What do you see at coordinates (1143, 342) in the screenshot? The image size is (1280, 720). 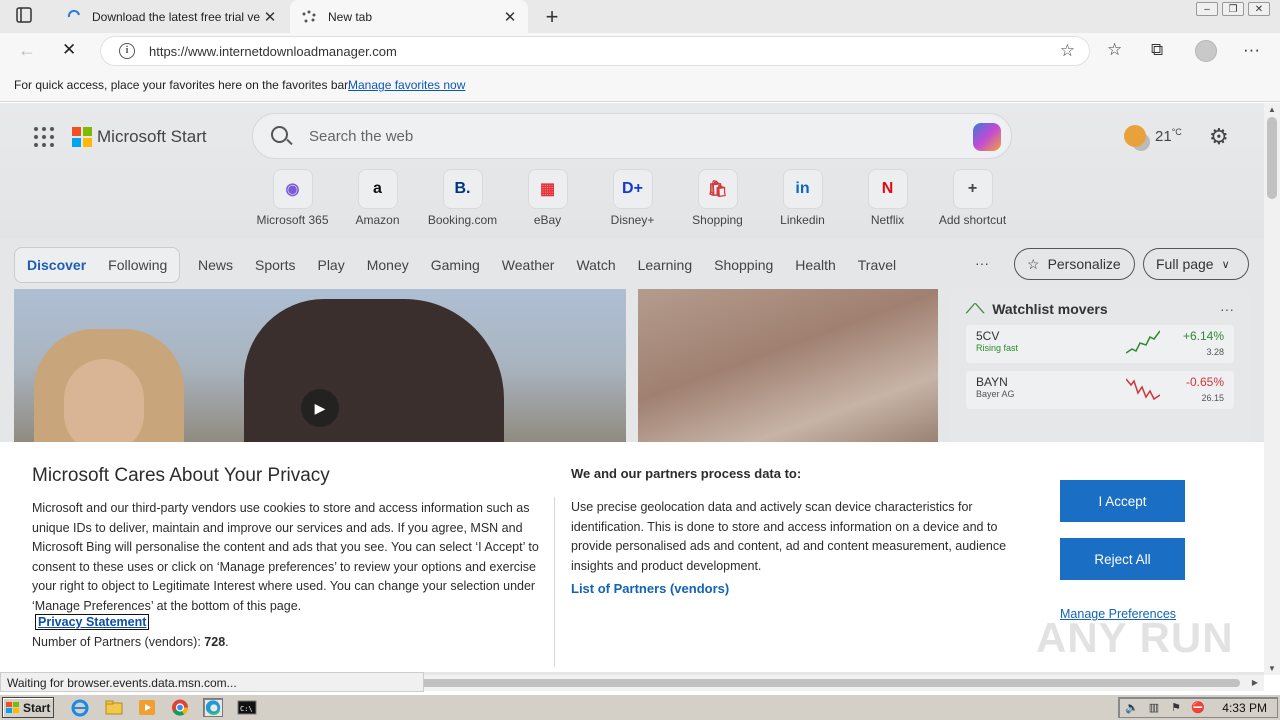 I see `stock-sparkline` at bounding box center [1143, 342].